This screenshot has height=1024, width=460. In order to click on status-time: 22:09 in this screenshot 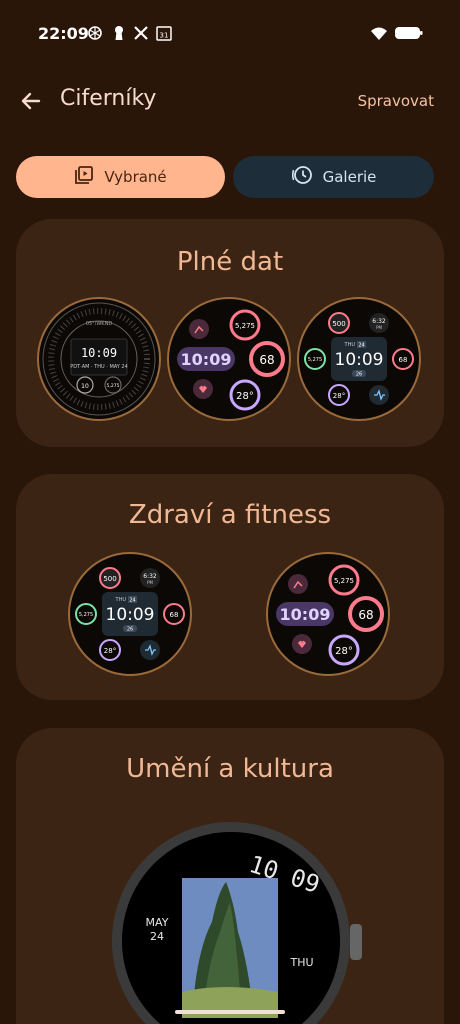, I will do `click(63, 33)`.